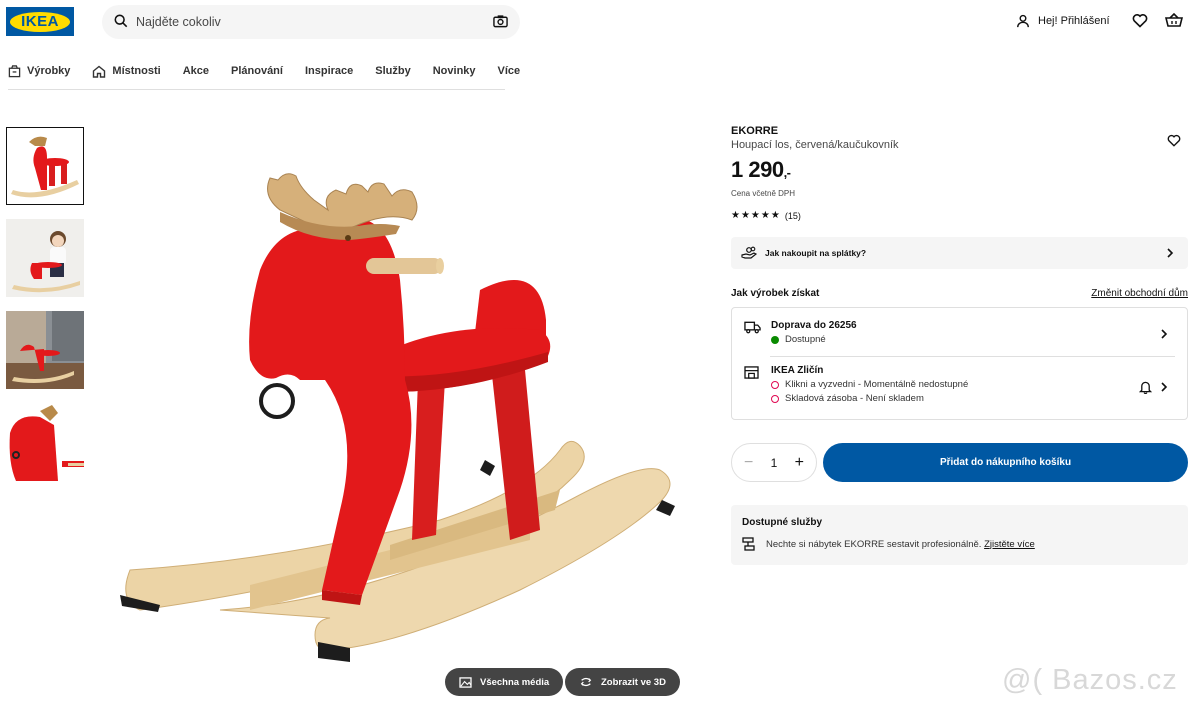  What do you see at coordinates (815, 145) in the screenshot?
I see `product-description: Houpací los, červená/kaučukovník` at bounding box center [815, 145].